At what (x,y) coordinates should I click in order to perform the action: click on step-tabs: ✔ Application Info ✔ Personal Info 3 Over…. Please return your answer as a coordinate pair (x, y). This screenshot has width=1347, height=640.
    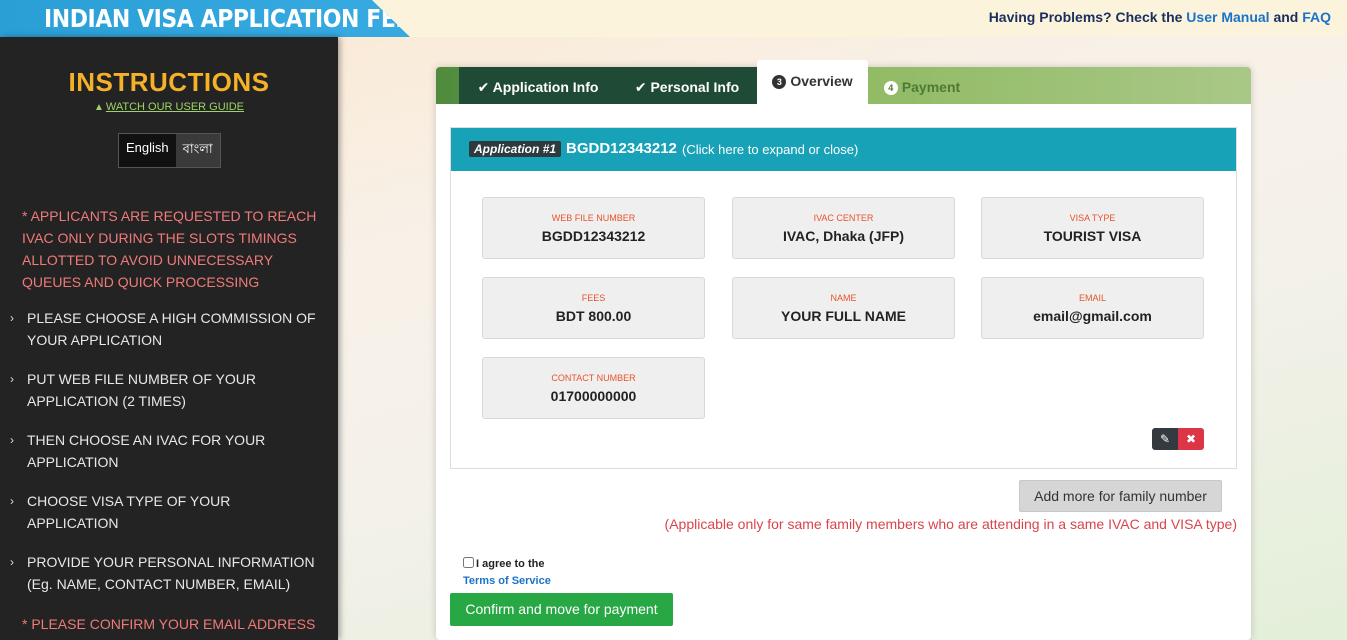
    Looking at the image, I should click on (843, 82).